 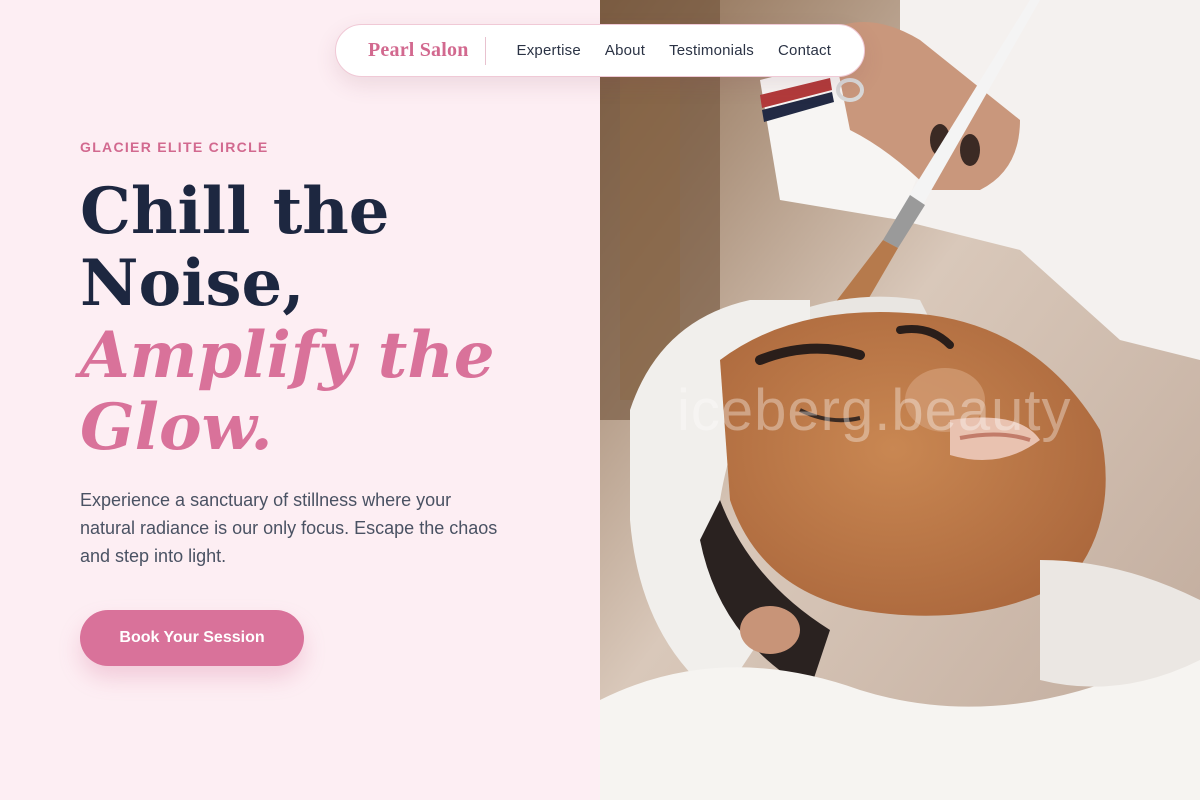 I want to click on headline-line: Chill the, so click(x=235, y=211).